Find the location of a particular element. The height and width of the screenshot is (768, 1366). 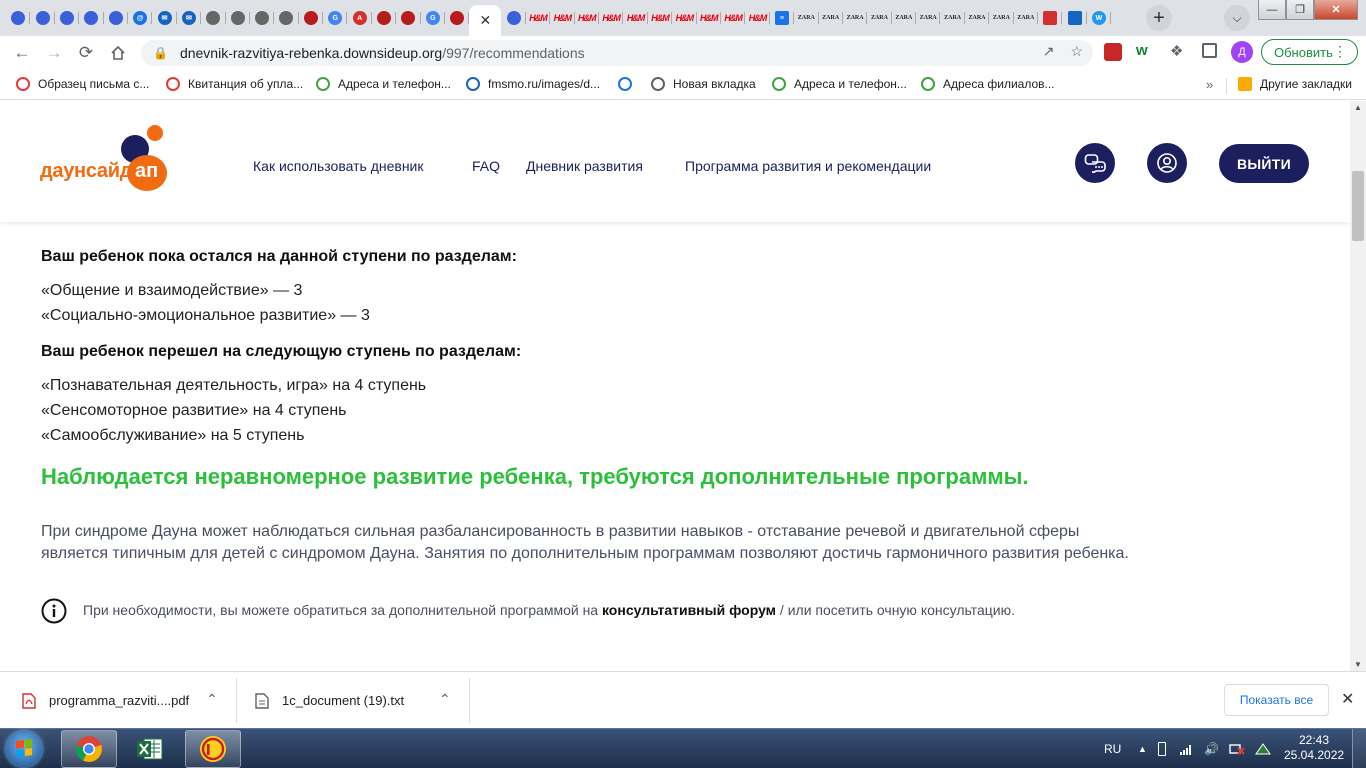

back-button: ← is located at coordinates (22, 53).